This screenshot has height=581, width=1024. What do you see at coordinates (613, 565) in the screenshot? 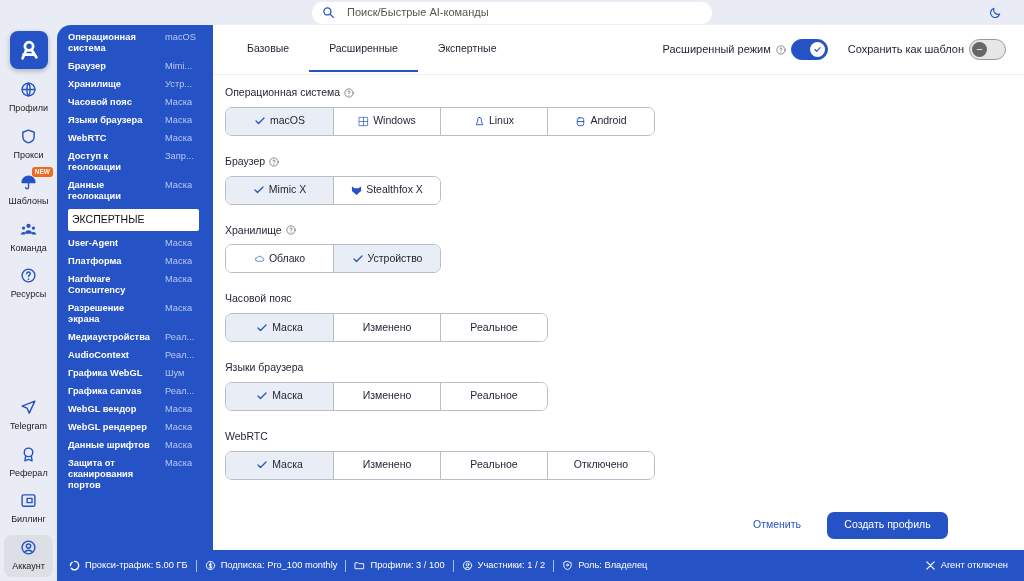
I see `status-text: Роль: Владелец` at bounding box center [613, 565].